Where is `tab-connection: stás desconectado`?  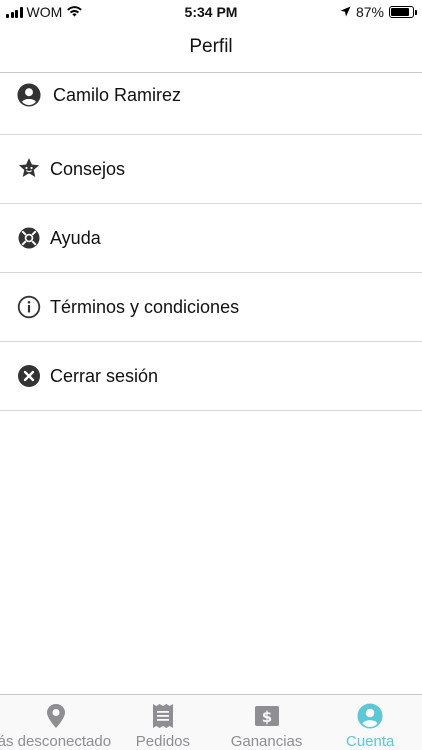 tab-connection: stás desconectado is located at coordinates (55, 722).